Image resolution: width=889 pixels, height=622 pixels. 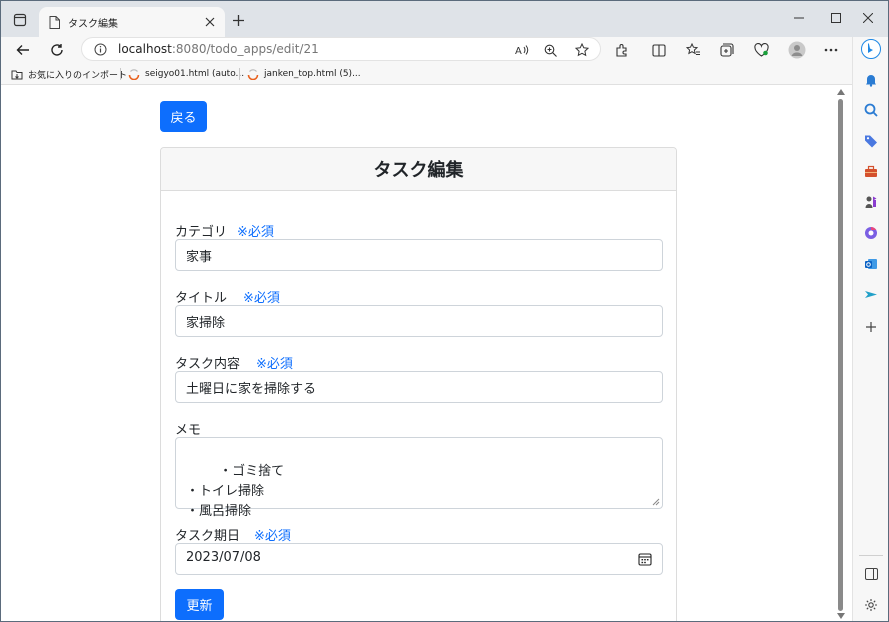 What do you see at coordinates (17, 74) in the screenshot?
I see `import-icon` at bounding box center [17, 74].